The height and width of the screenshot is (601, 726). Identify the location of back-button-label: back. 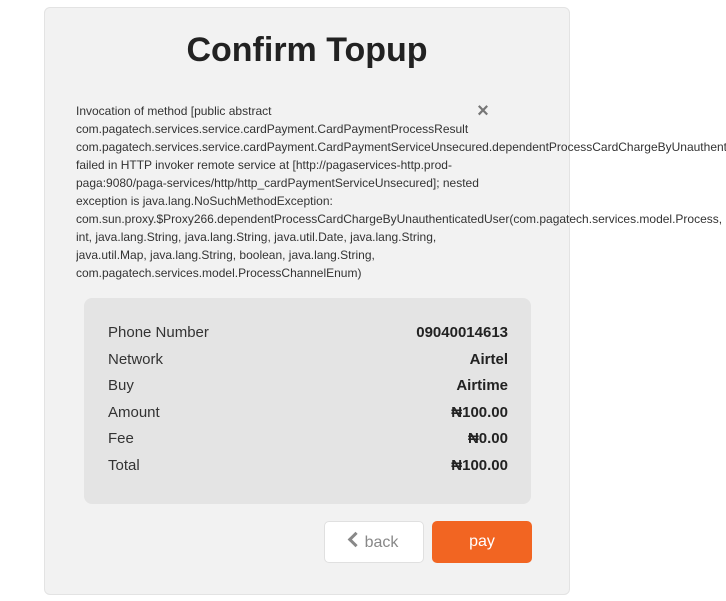
(381, 542).